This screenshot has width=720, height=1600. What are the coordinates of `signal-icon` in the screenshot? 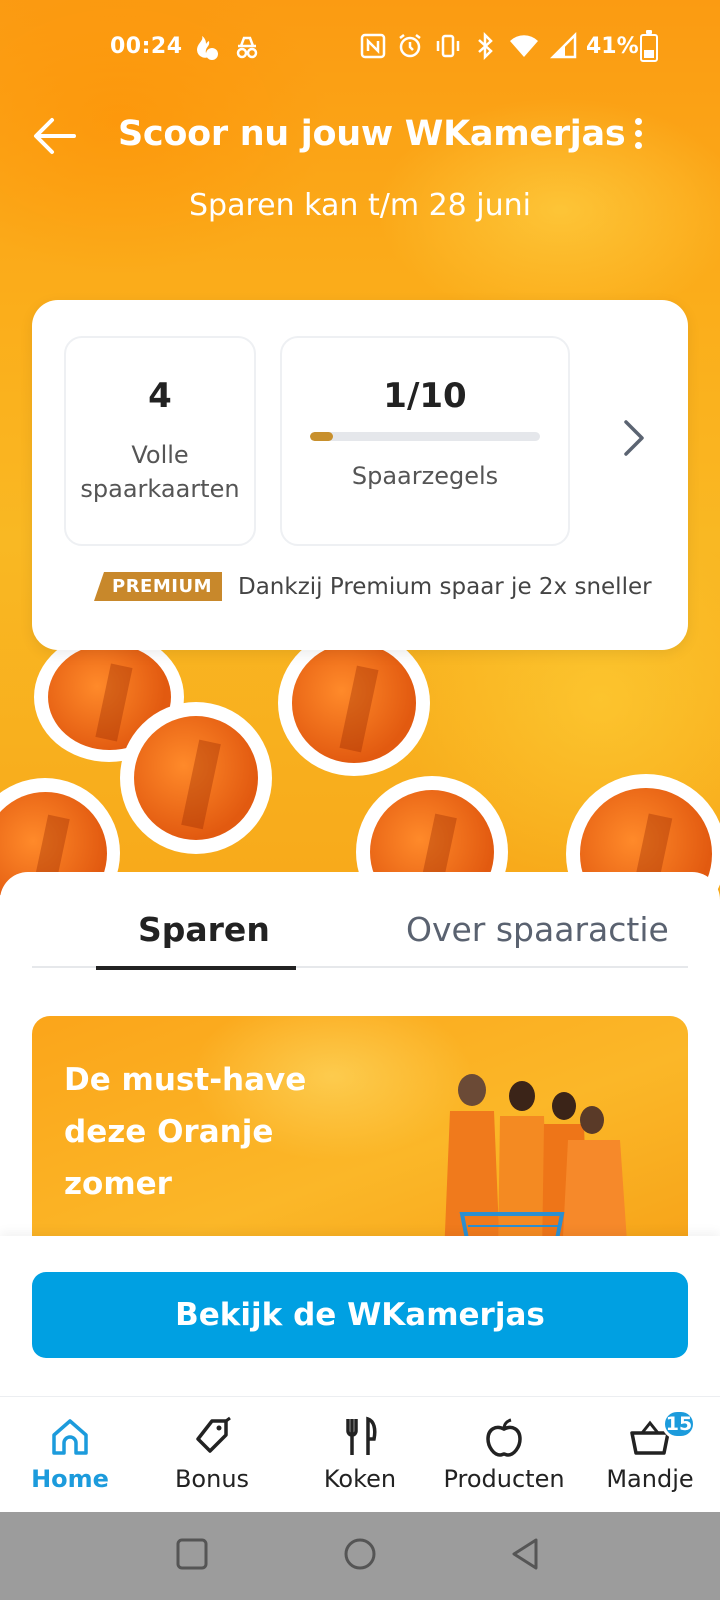 It's located at (563, 45).